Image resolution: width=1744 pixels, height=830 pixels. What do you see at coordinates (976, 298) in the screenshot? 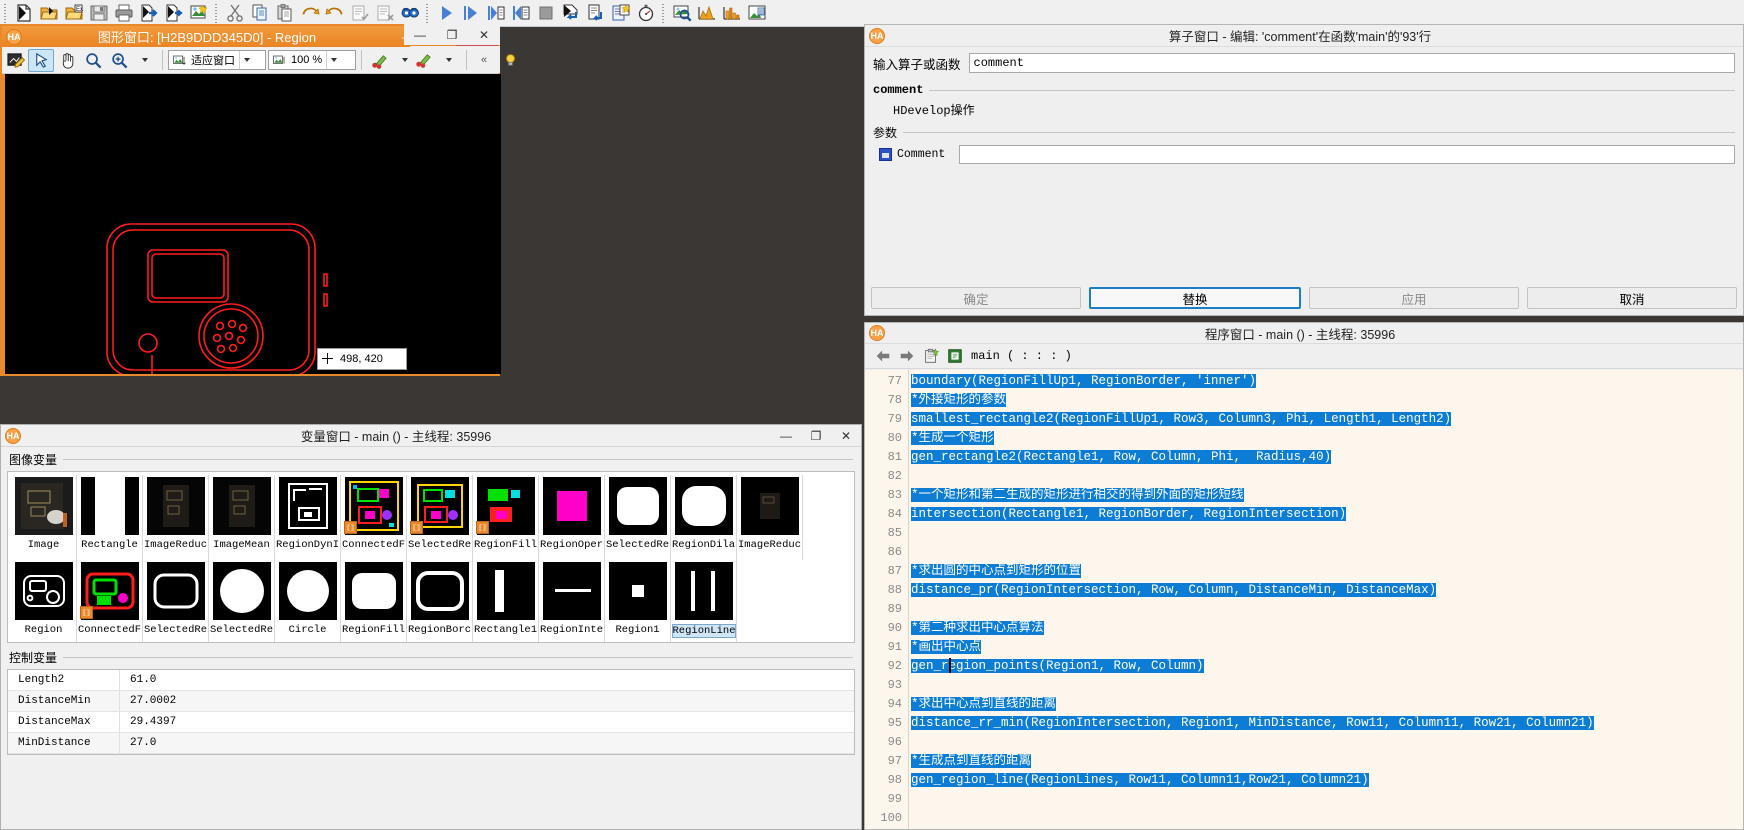
I see `ok-button: 确定` at bounding box center [976, 298].